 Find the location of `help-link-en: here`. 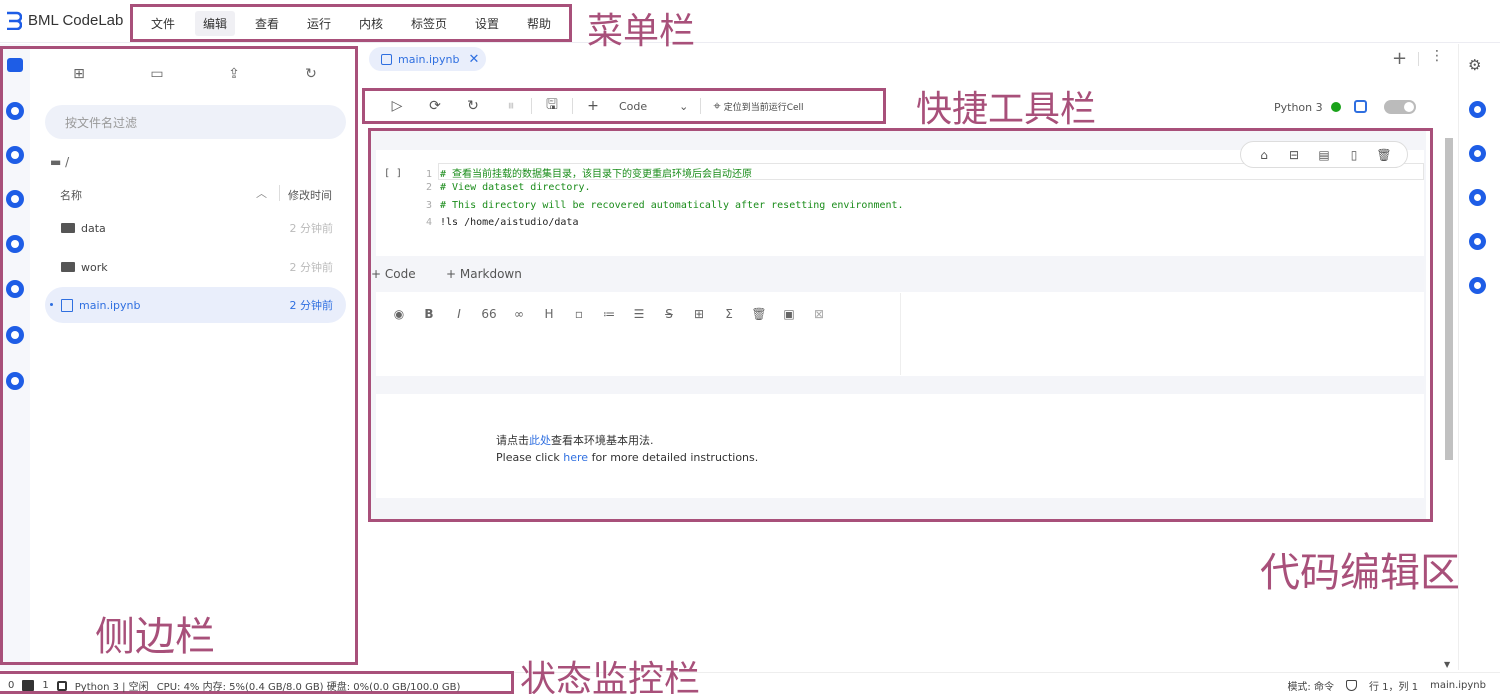

help-link-en: here is located at coordinates (575, 457).